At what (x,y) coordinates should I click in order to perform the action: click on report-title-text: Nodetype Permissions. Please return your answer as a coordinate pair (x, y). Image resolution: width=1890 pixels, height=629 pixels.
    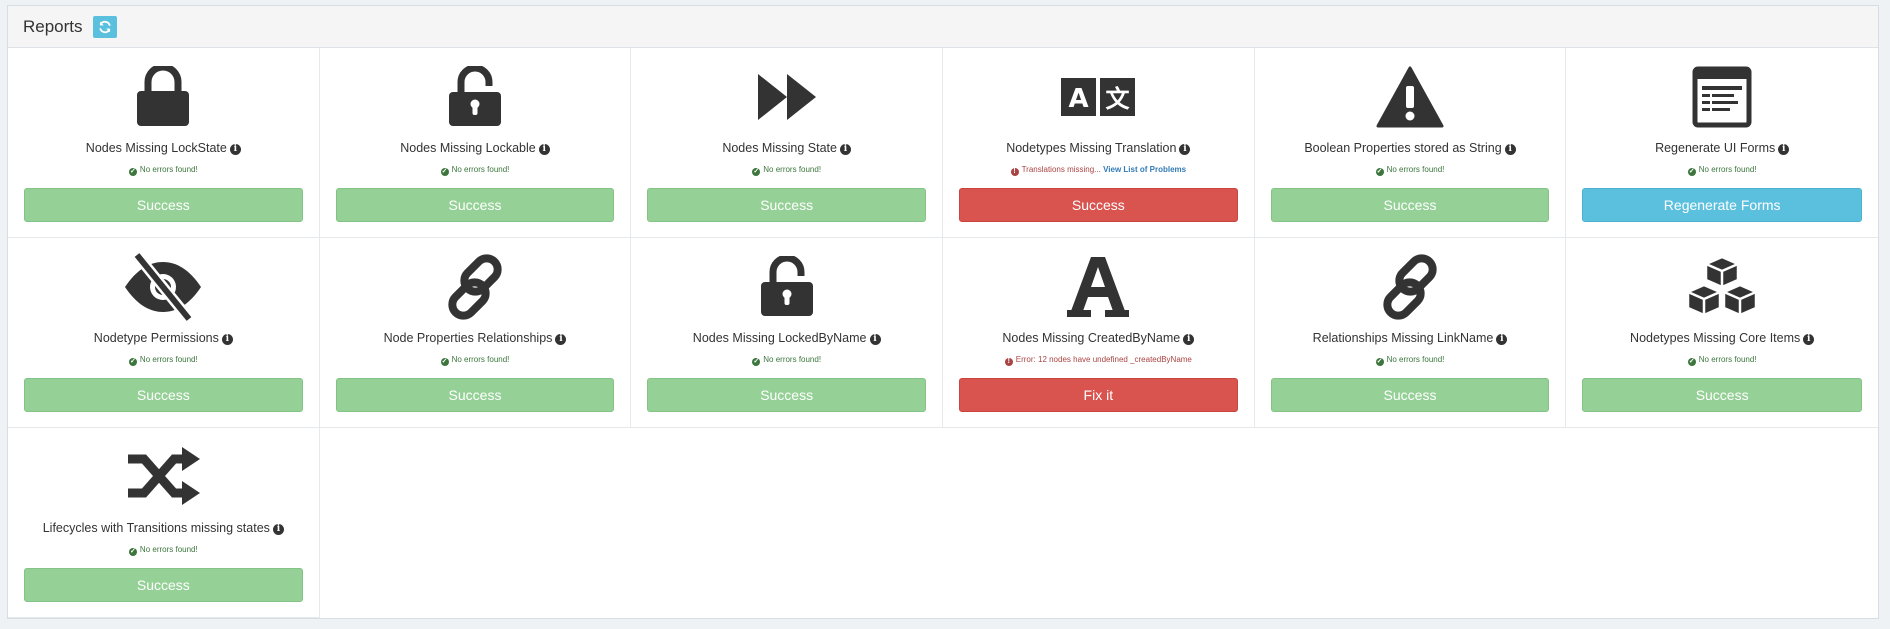
    Looking at the image, I should click on (156, 338).